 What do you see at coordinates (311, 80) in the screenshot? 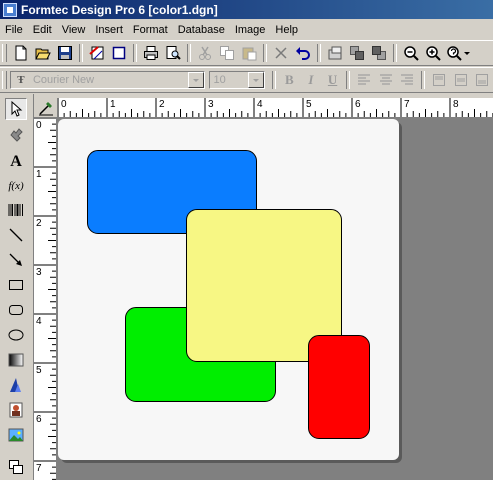
I see `italic-button: I` at bounding box center [311, 80].